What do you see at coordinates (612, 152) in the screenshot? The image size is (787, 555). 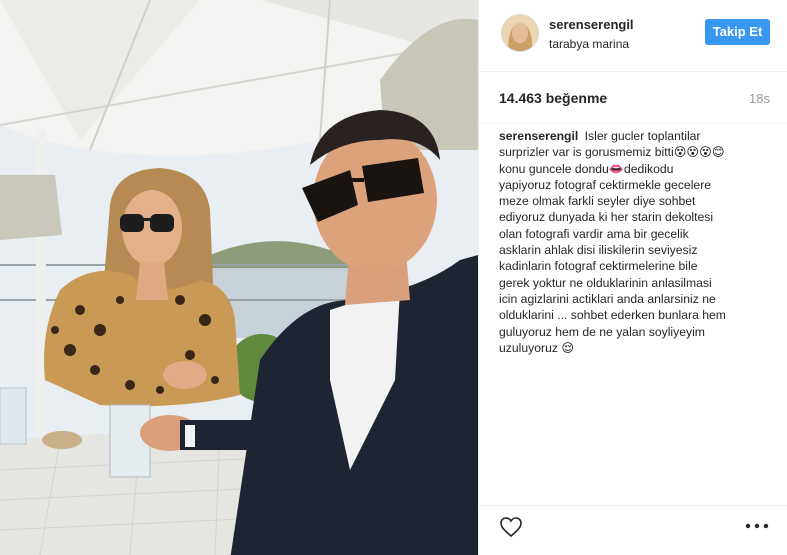 I see `caption-line: surprizler var is gorusmemiz bitti😵😵😵😊` at bounding box center [612, 152].